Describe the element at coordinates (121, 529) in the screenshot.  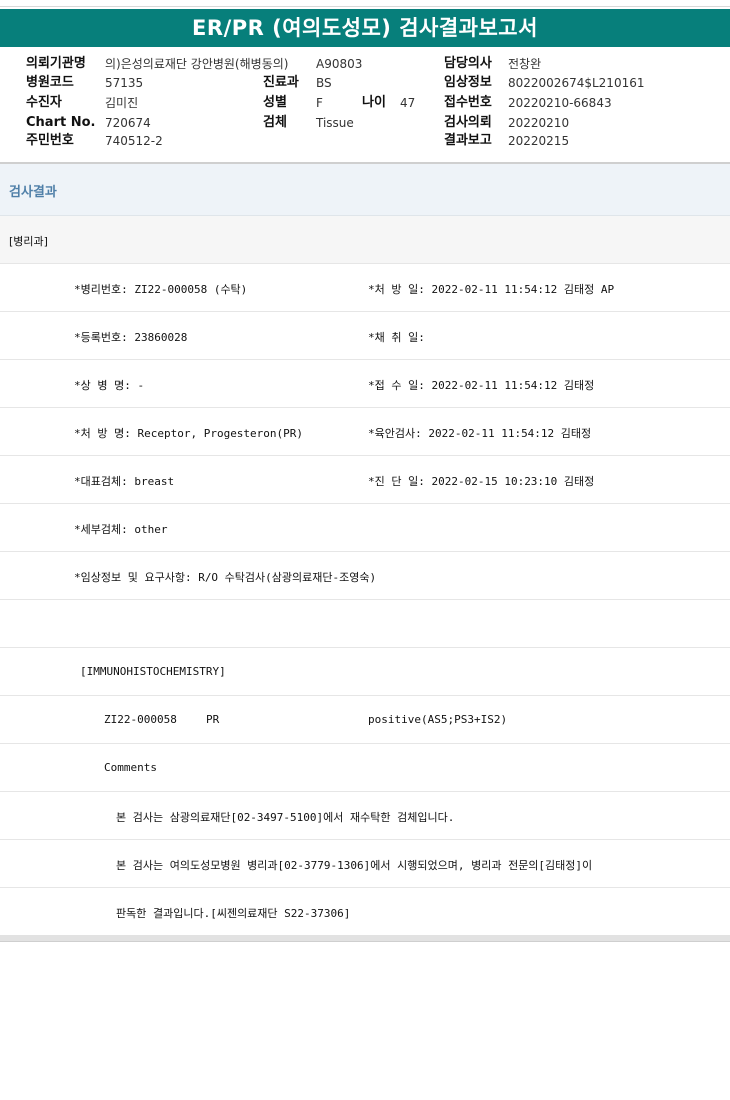
I see `detail-specimen: *세부검체: other` at that location.